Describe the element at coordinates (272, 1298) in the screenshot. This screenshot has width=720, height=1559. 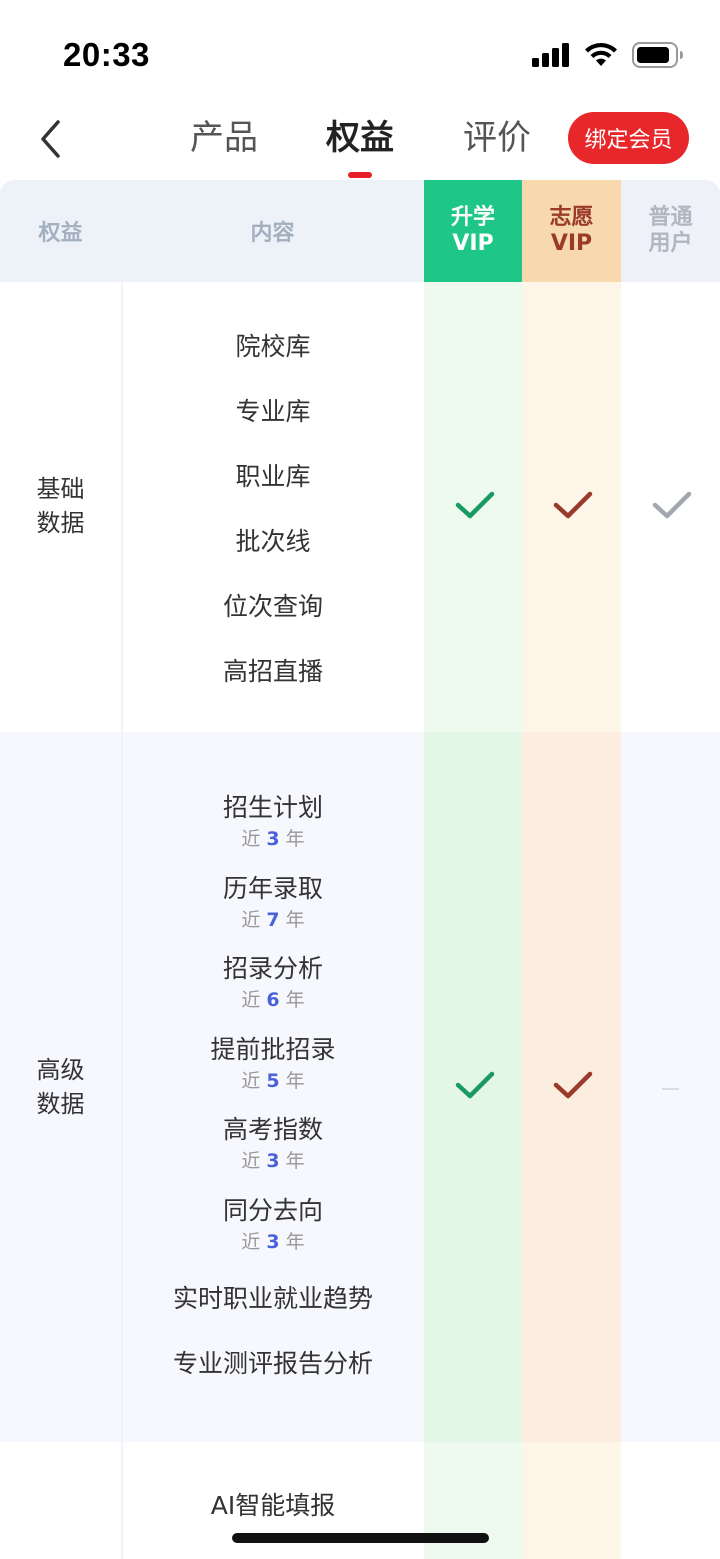
I see `list-item: 实时职业就业趋势` at that location.